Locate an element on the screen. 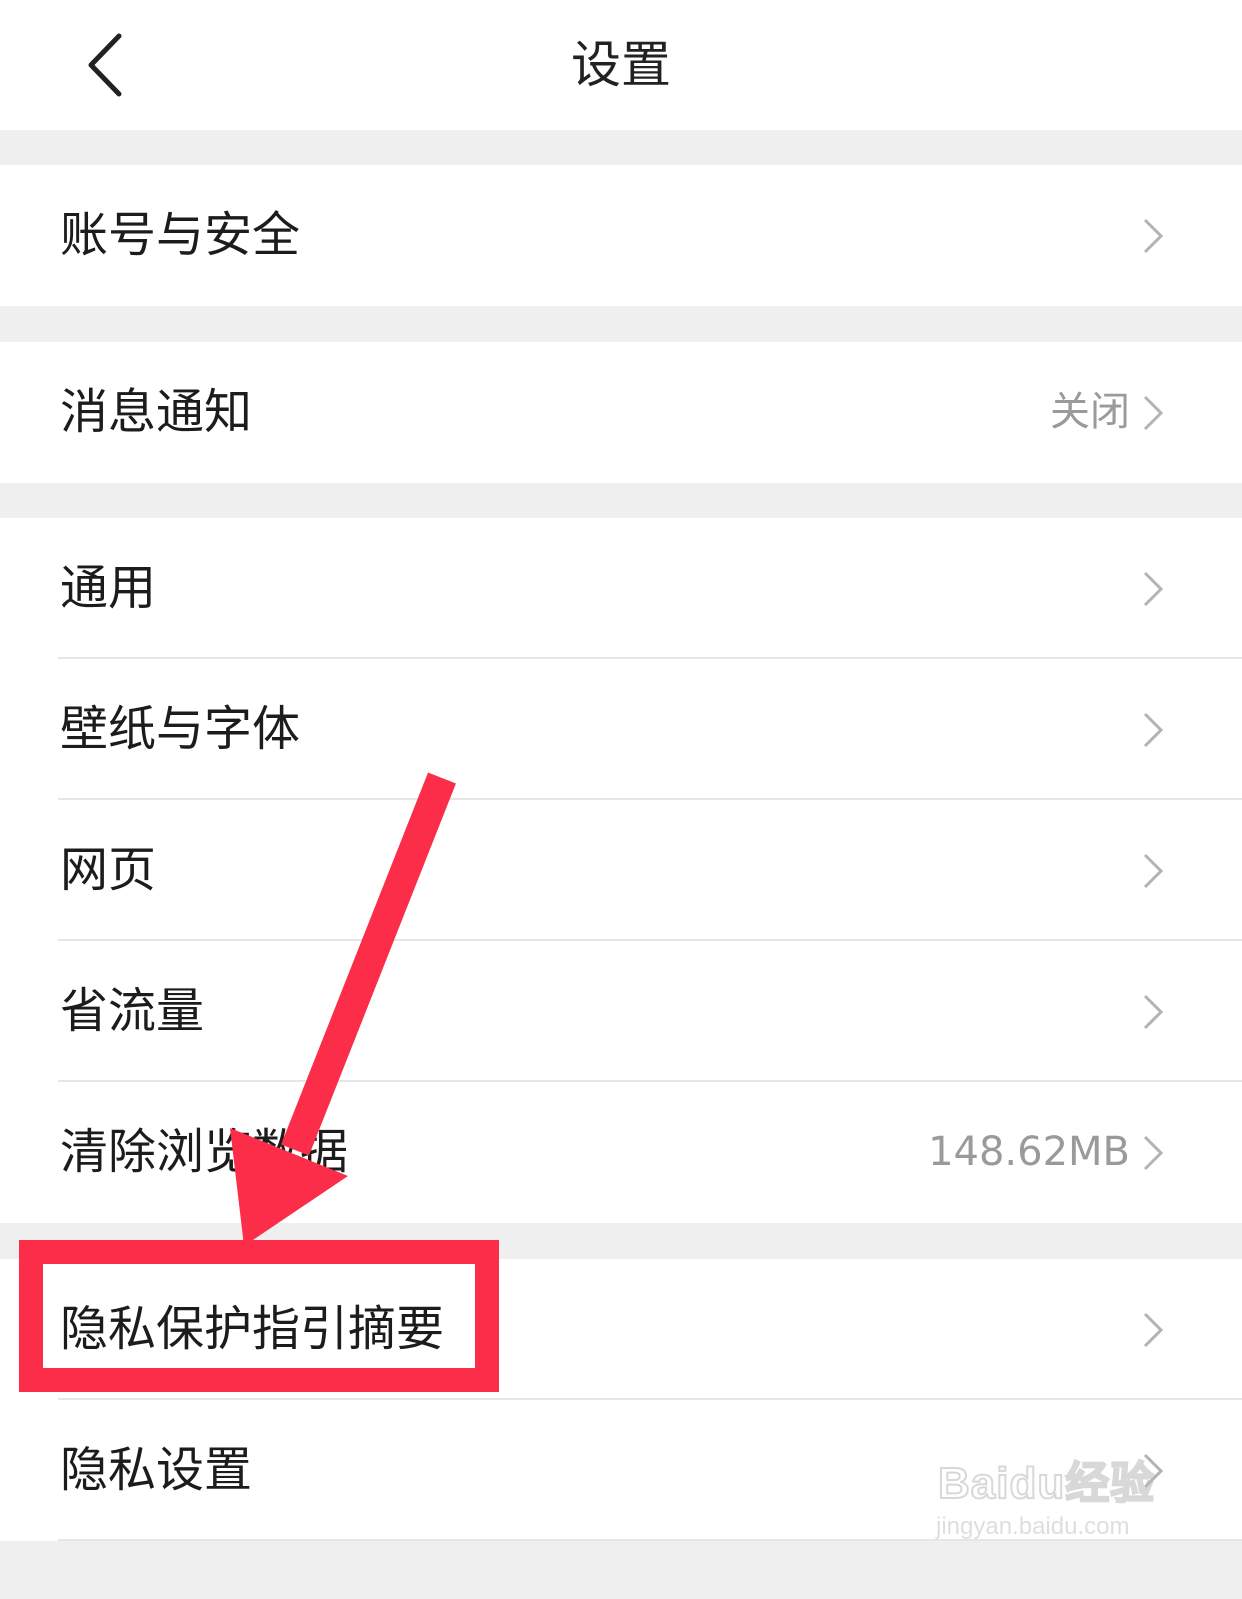 This screenshot has width=1242, height=1599. settings-item-privacy-guide-summary: 隐私保护指引摘要 is located at coordinates (621, 1329).